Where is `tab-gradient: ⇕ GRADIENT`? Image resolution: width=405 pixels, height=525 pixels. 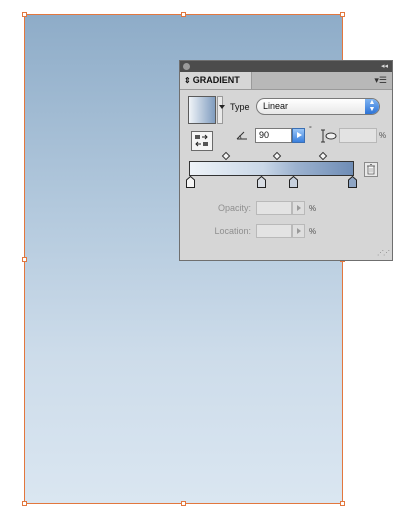 tab-gradient: ⇕ GRADIENT is located at coordinates (216, 80).